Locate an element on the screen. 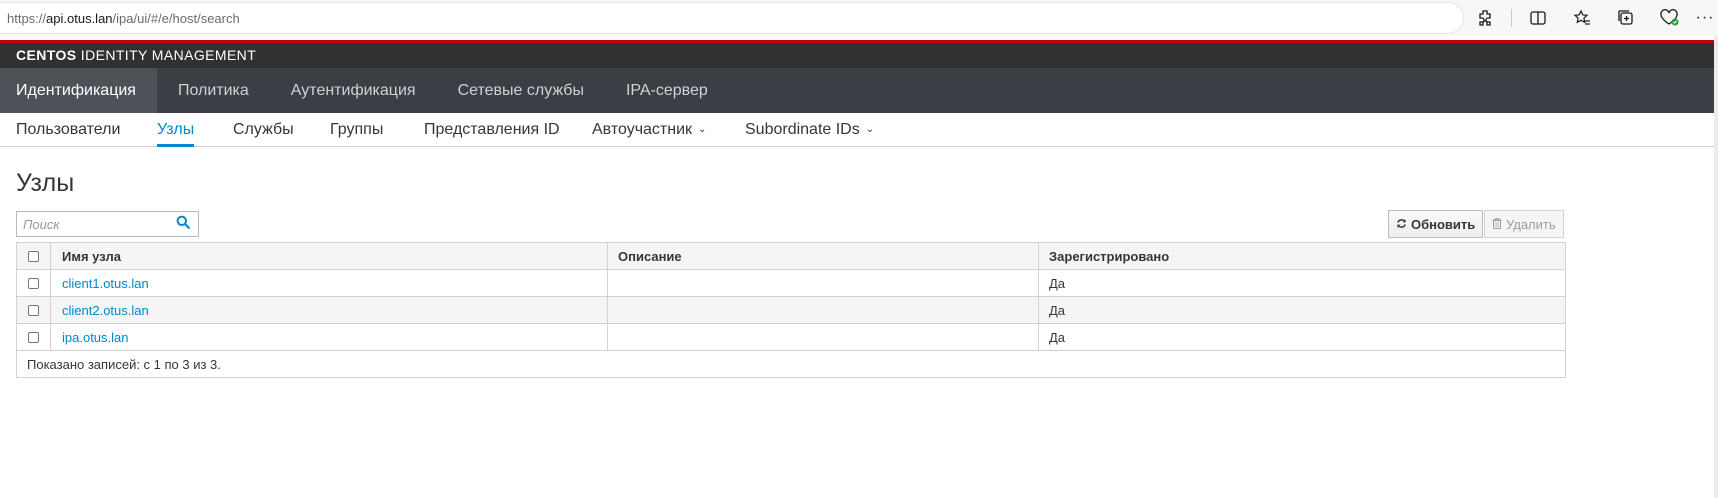 The height and width of the screenshot is (498, 1718). url-host: api.otus.lan is located at coordinates (79, 18).